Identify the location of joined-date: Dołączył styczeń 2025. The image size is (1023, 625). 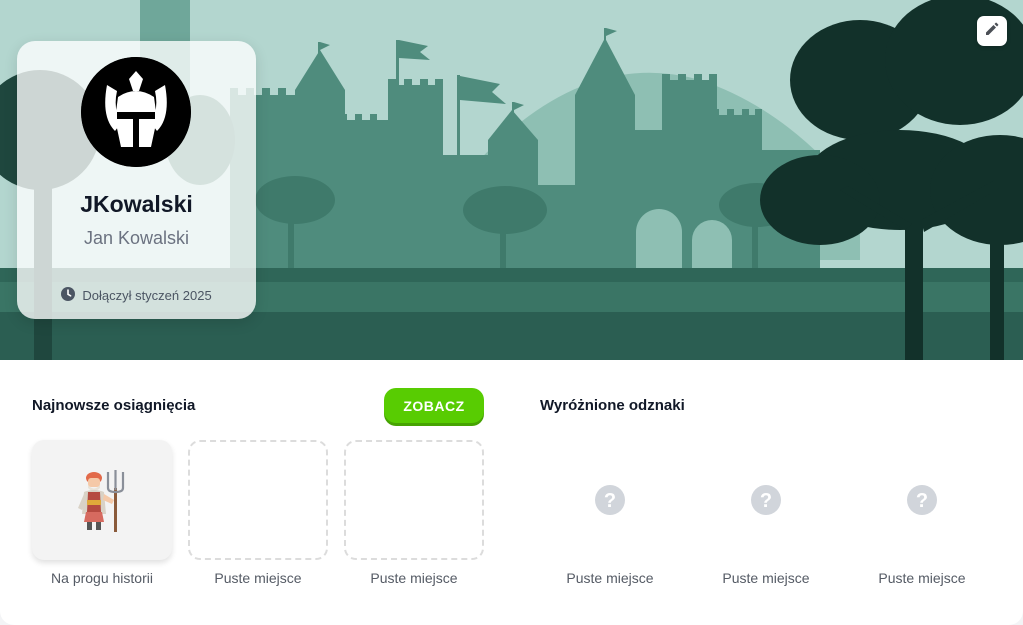
(136, 295).